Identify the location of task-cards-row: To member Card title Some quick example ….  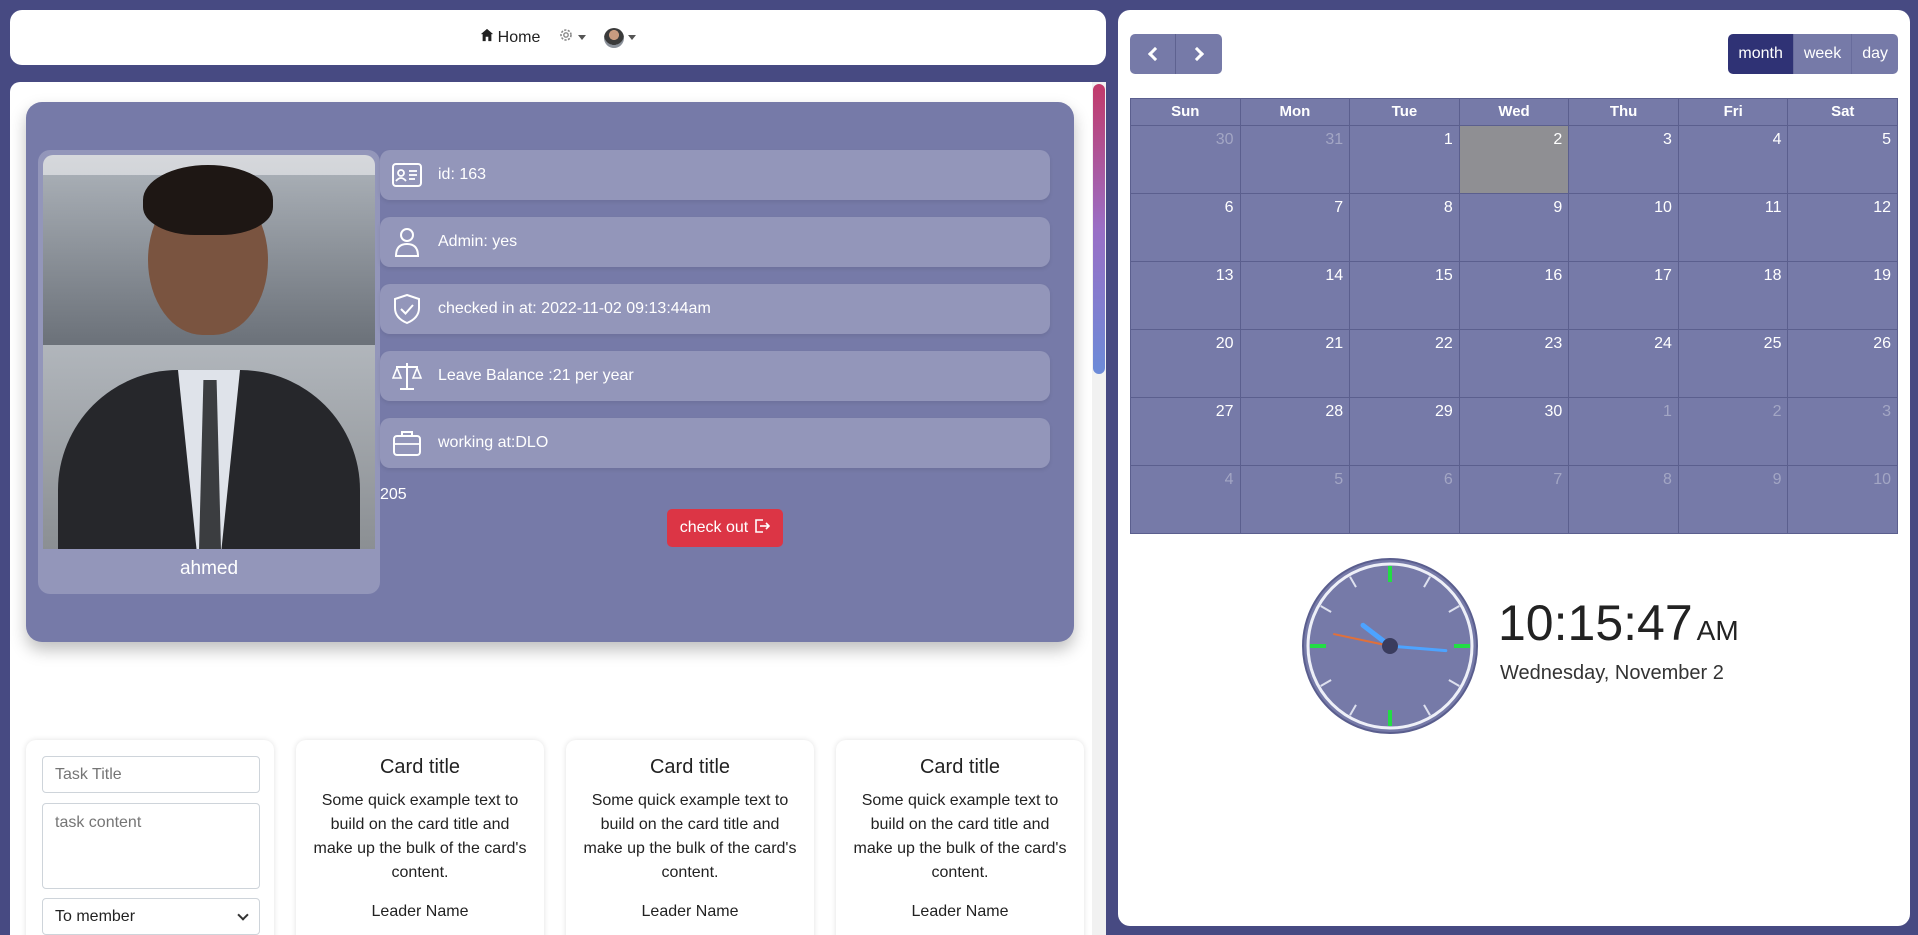
(556, 837).